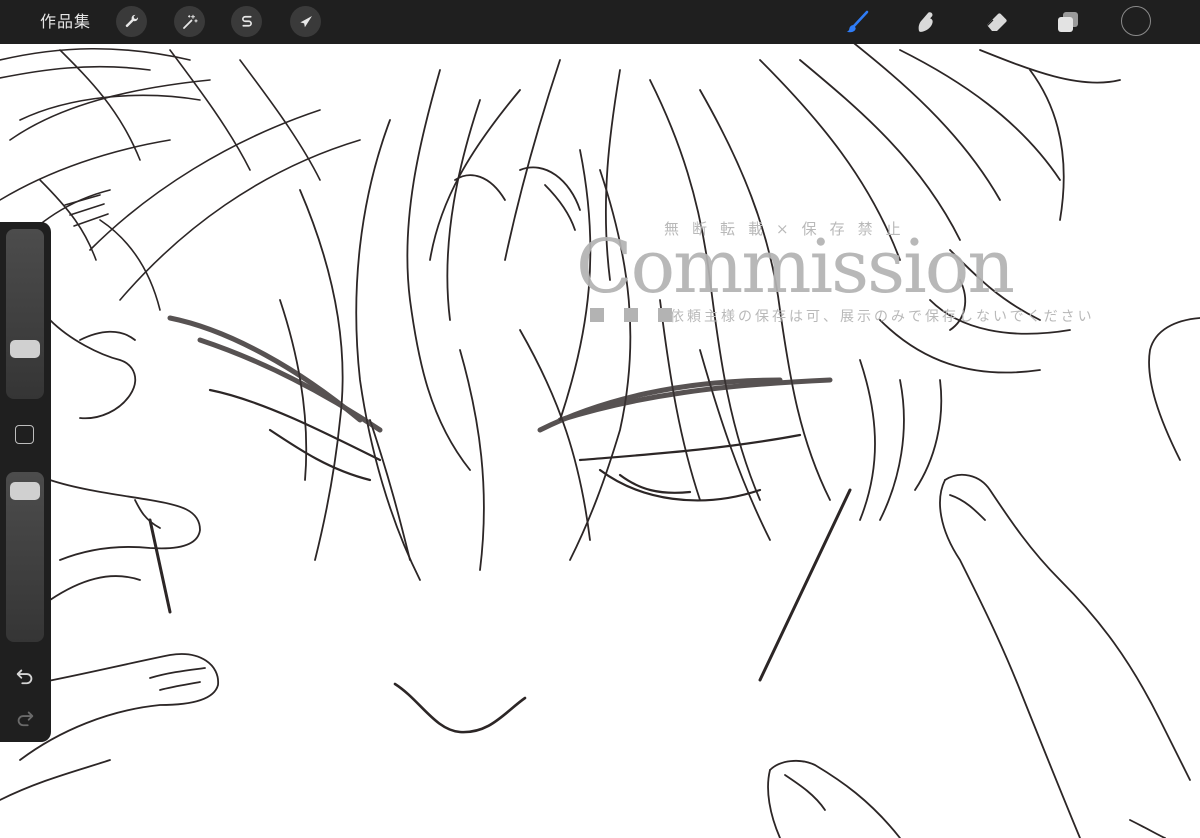 The height and width of the screenshot is (838, 1200). I want to click on brush-size-slider-thumb, so click(25, 348).